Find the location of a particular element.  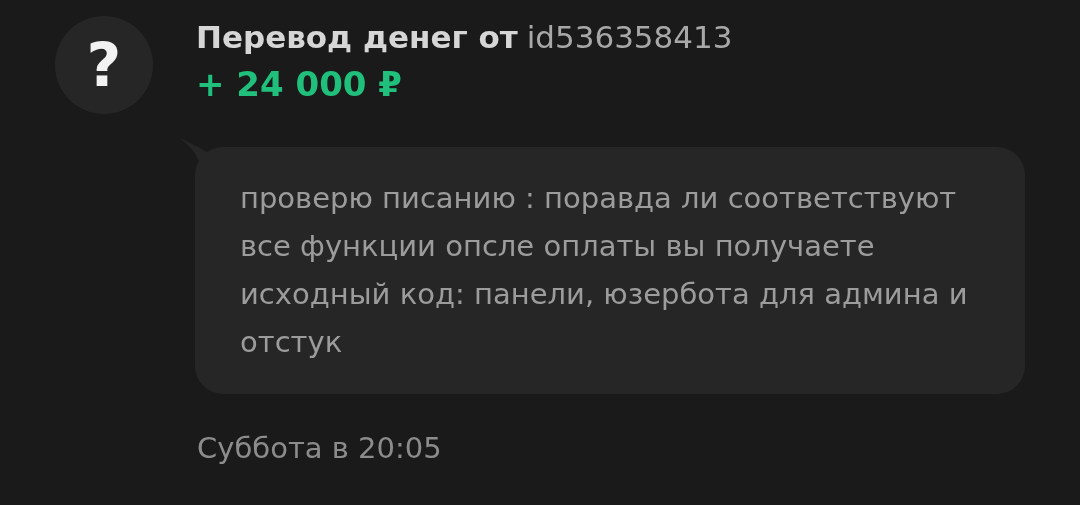

avatar: ? is located at coordinates (104, 65).